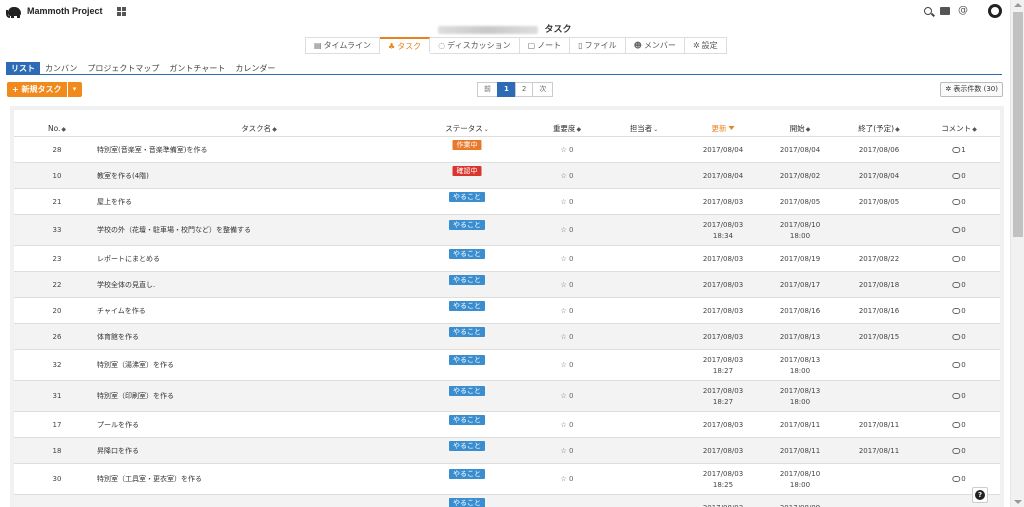  Describe the element at coordinates (545, 46) in the screenshot. I see `project-nav-note: ▢ ノート` at that location.